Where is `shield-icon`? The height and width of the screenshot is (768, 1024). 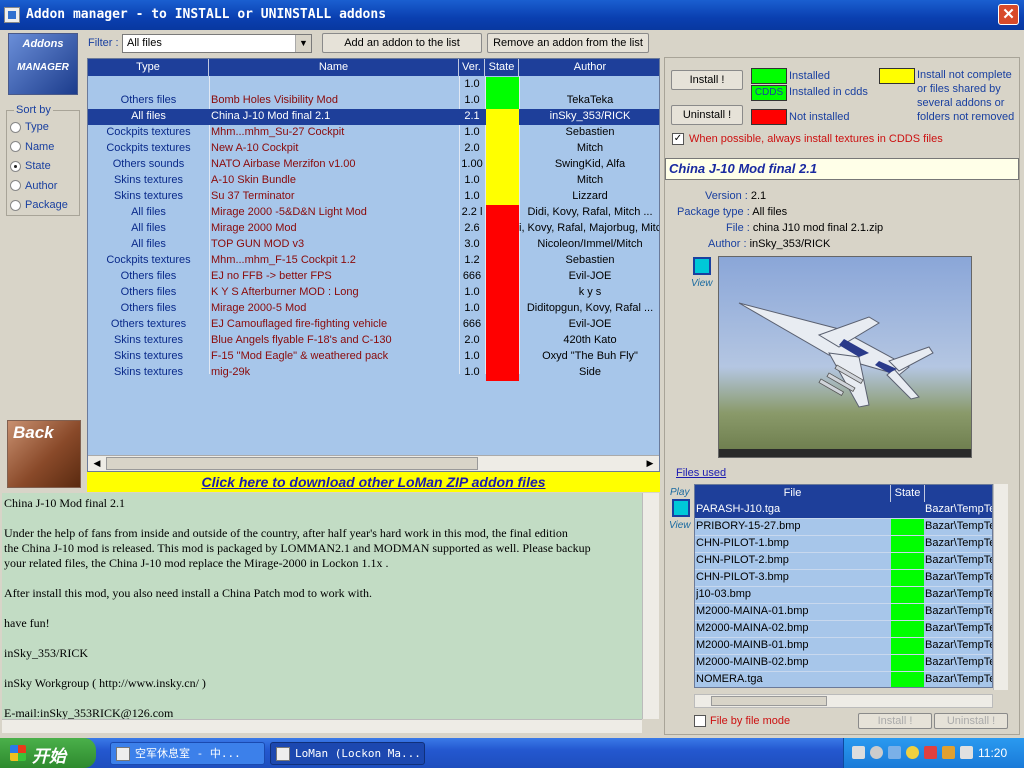
shield-icon is located at coordinates (930, 752).